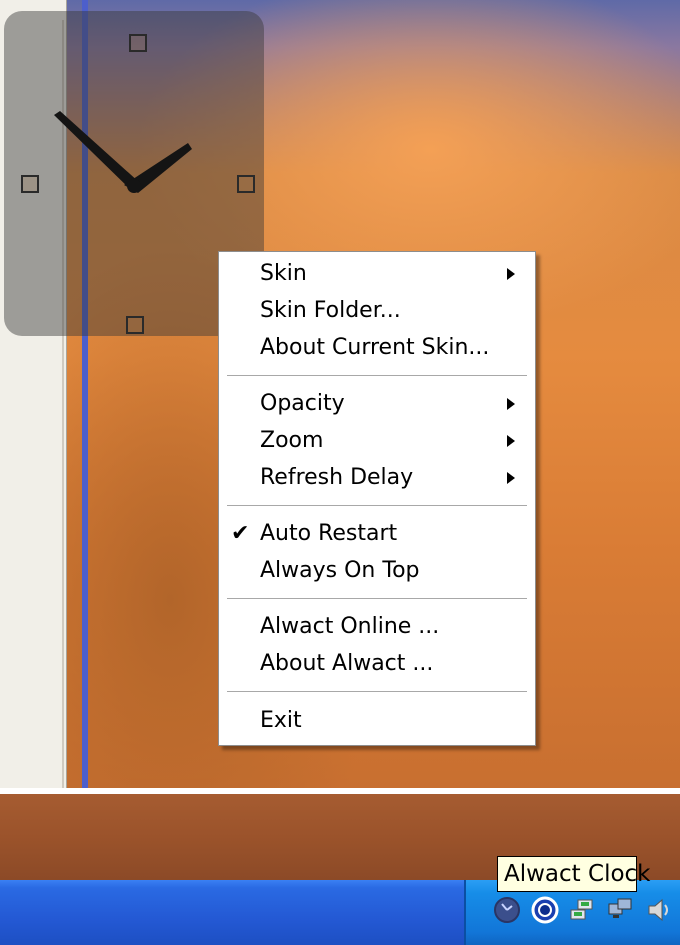 Image resolution: width=680 pixels, height=945 pixels. What do you see at coordinates (246, 184) in the screenshot?
I see `resize-handle-right` at bounding box center [246, 184].